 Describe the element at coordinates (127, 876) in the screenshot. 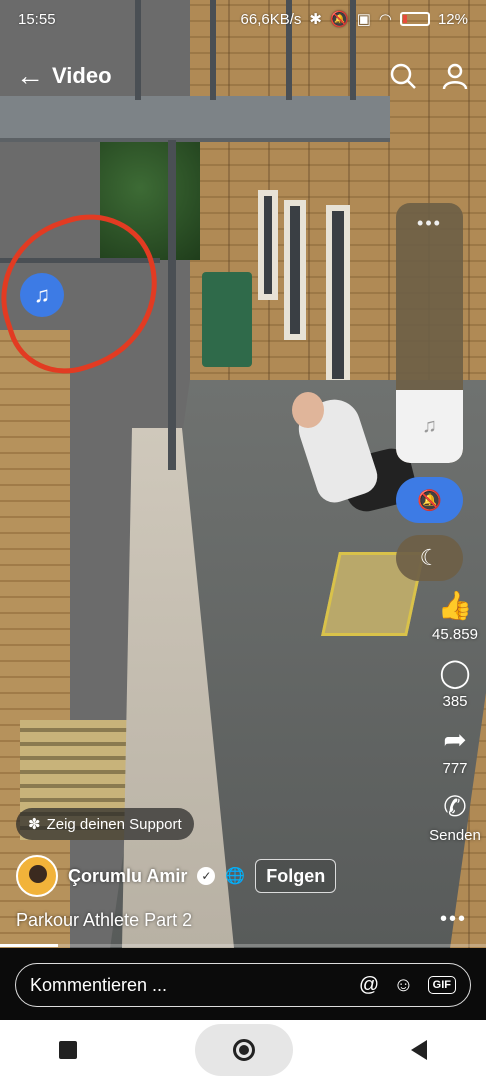

I see `author-name: Çorumlu Amir` at that location.